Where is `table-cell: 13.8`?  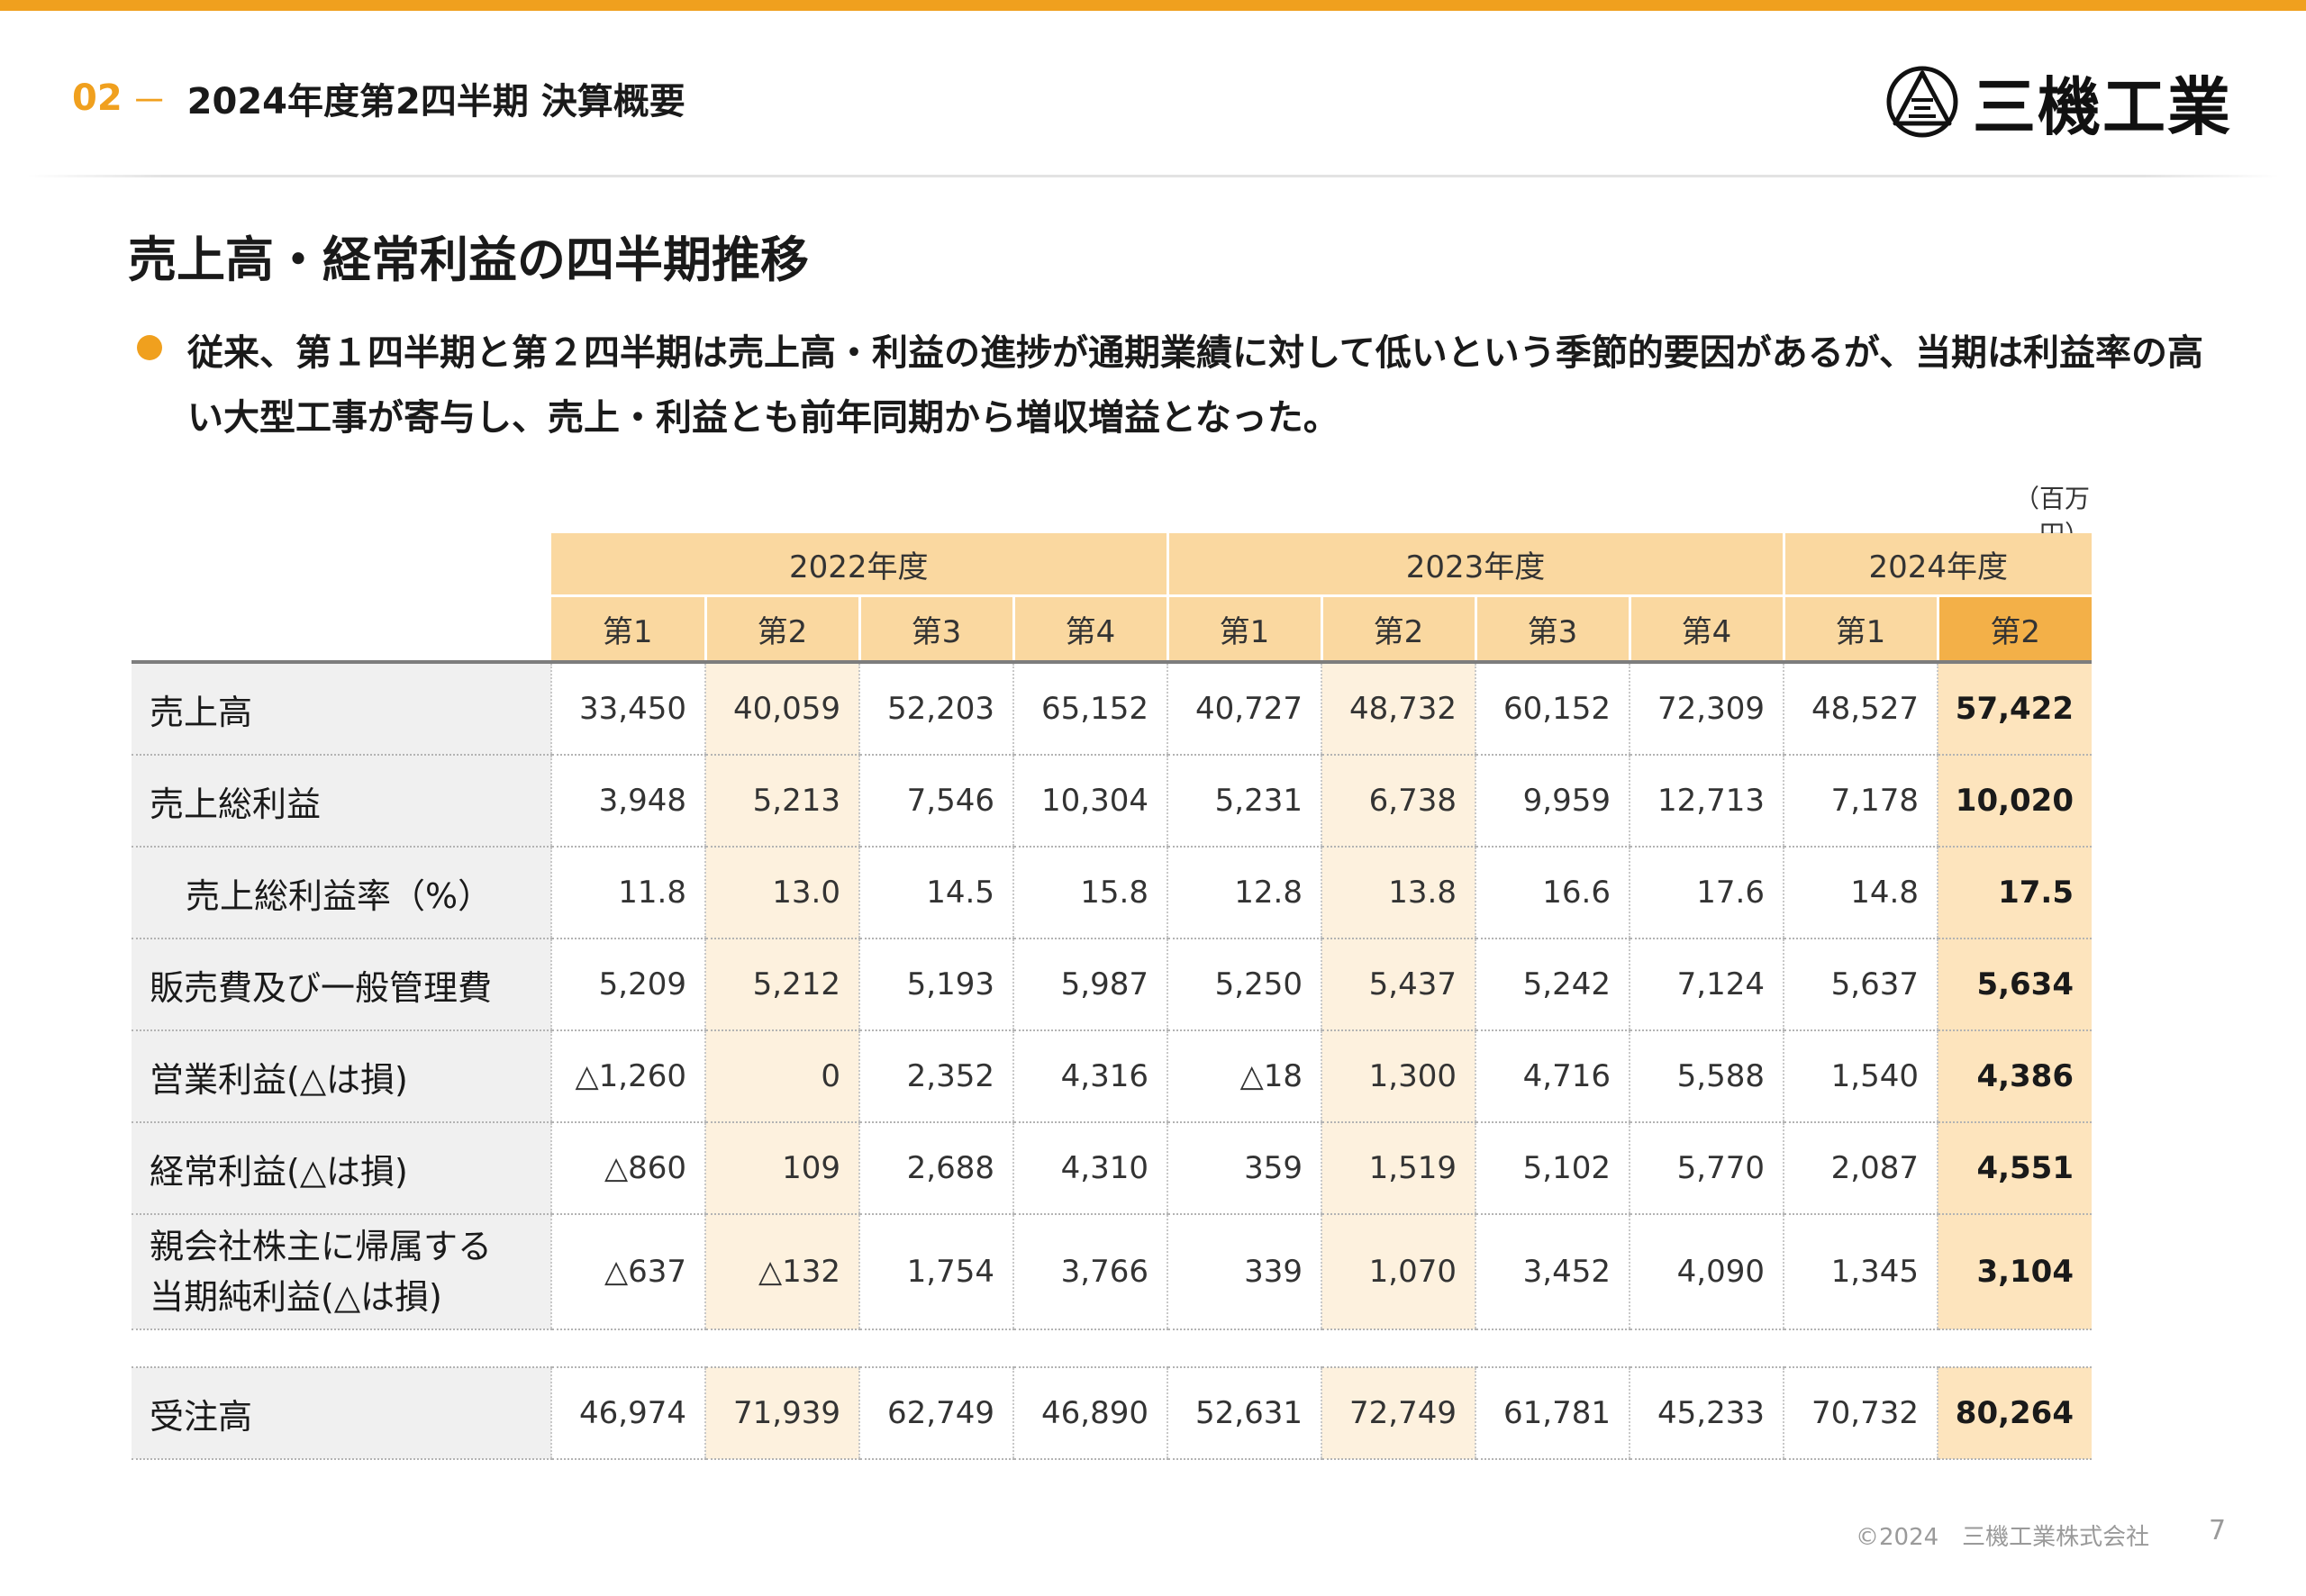
table-cell: 13.8 is located at coordinates (1398, 893).